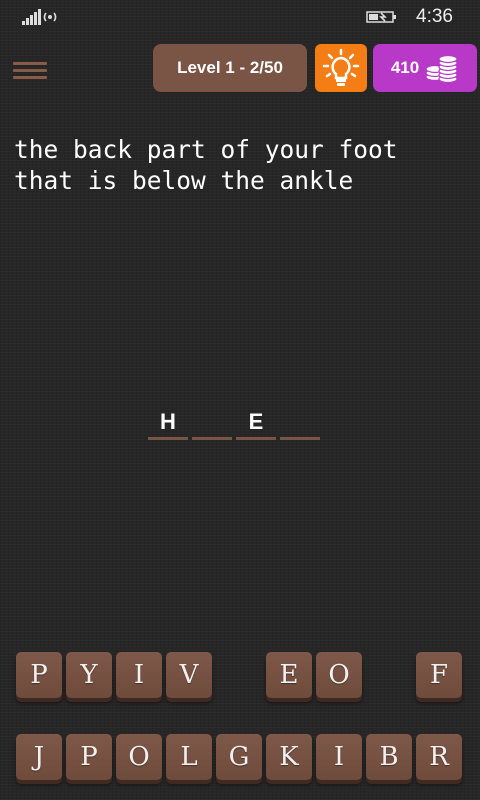  What do you see at coordinates (39, 757) in the screenshot?
I see `letter-tile: J` at bounding box center [39, 757].